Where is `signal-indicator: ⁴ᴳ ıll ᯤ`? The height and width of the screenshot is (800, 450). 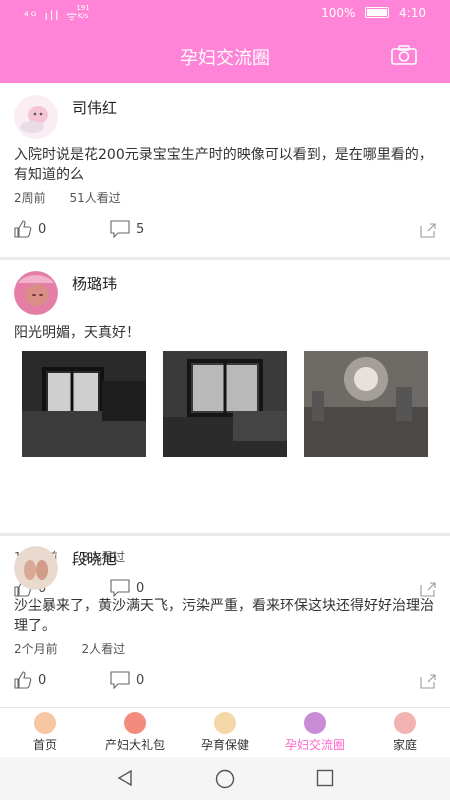
signal-indicator: ⁴ᴳ ıll ᯤ is located at coordinates (52, 16).